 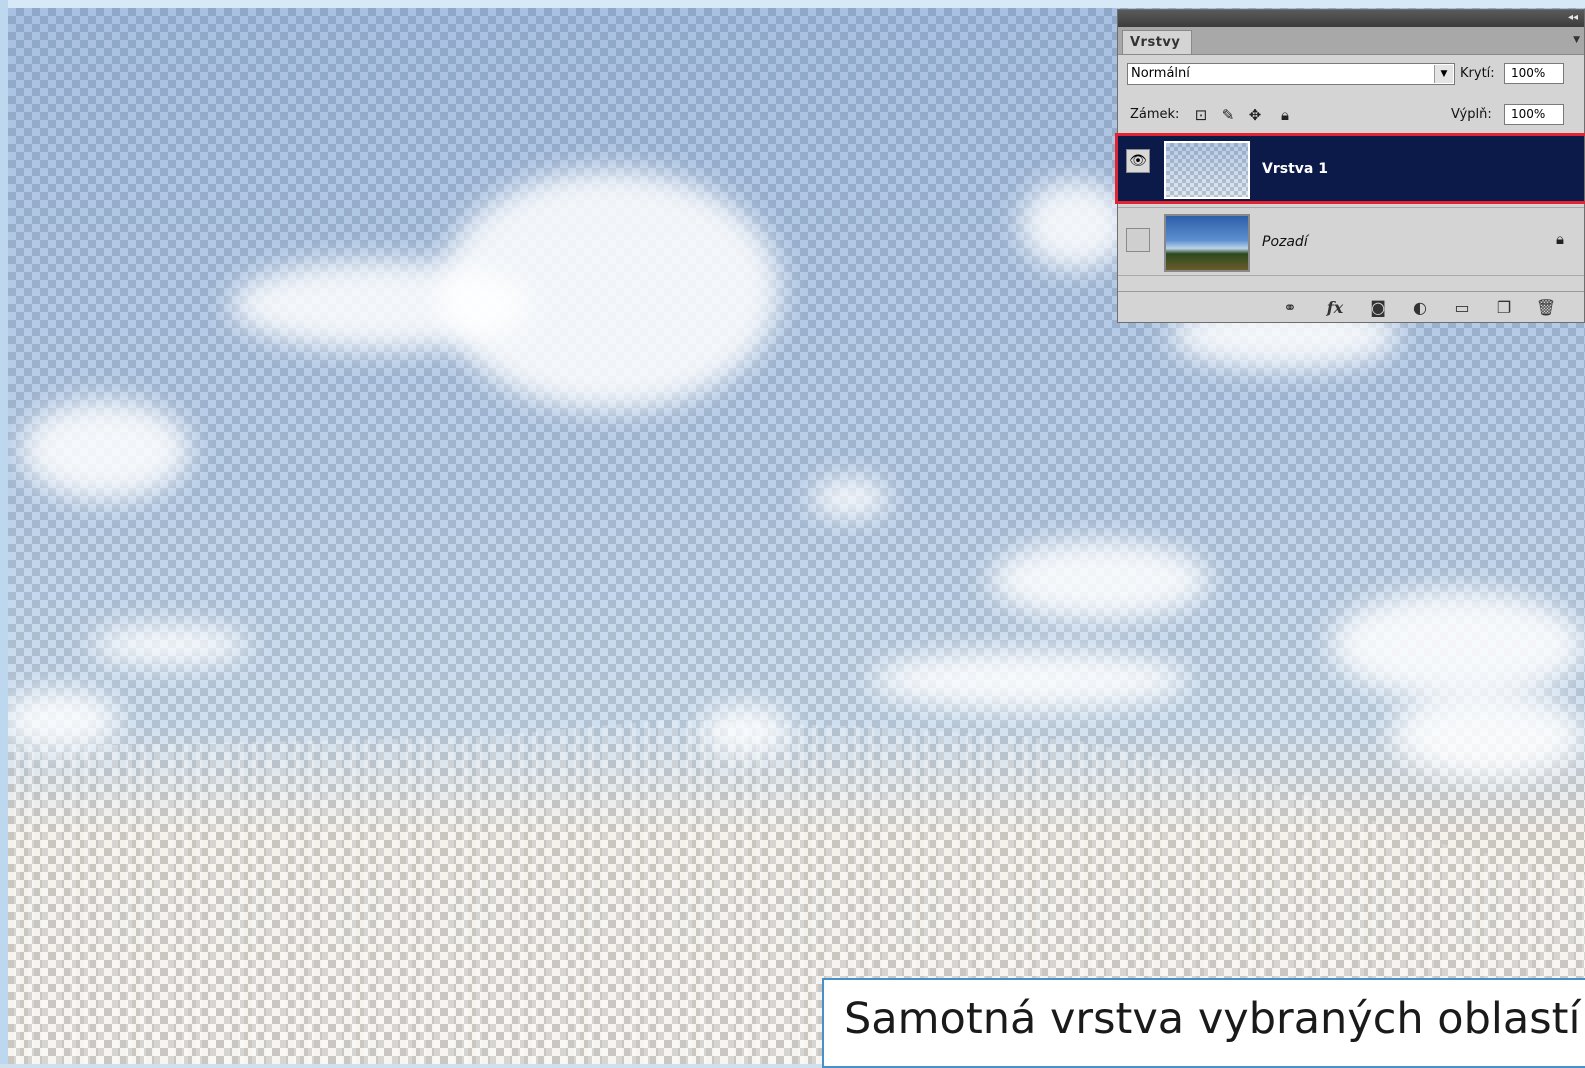 What do you see at coordinates (4, 532) in the screenshot?
I see `canvas-left-edge` at bounding box center [4, 532].